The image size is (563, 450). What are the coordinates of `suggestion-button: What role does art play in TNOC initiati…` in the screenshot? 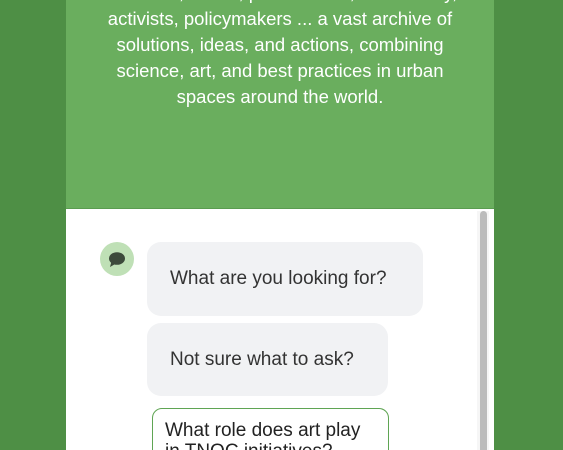 It's located at (270, 429).